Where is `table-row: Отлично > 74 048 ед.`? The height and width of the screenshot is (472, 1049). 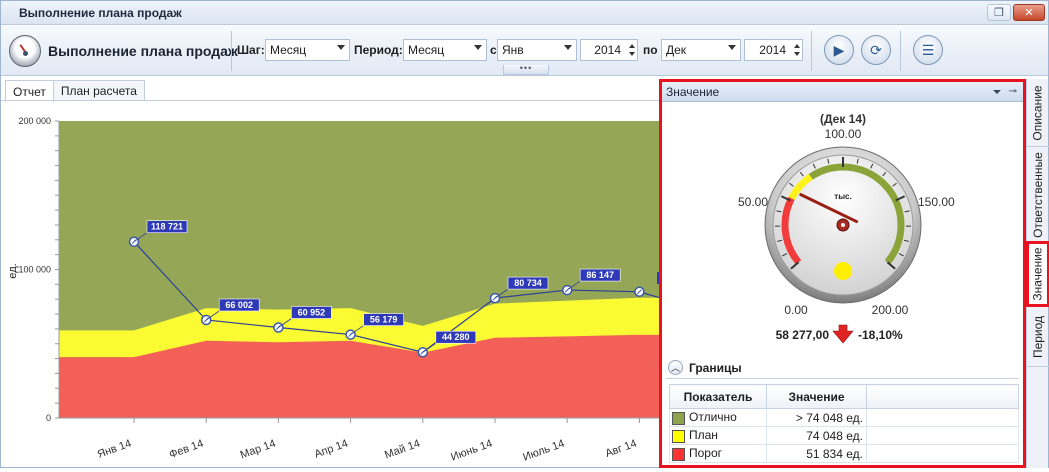
table-row: Отлично > 74 048 ед. is located at coordinates (844, 418).